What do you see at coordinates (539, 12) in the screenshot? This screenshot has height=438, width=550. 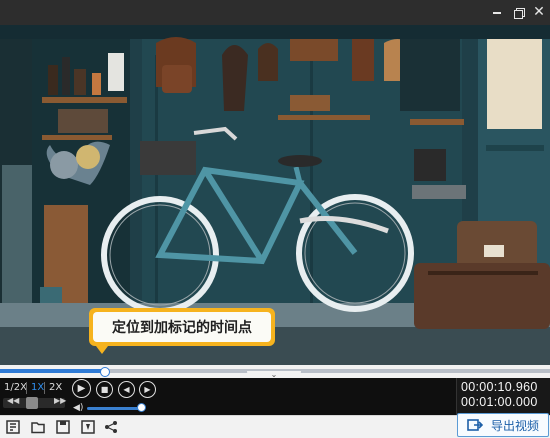 I see `close-icon: ✕` at bounding box center [539, 12].